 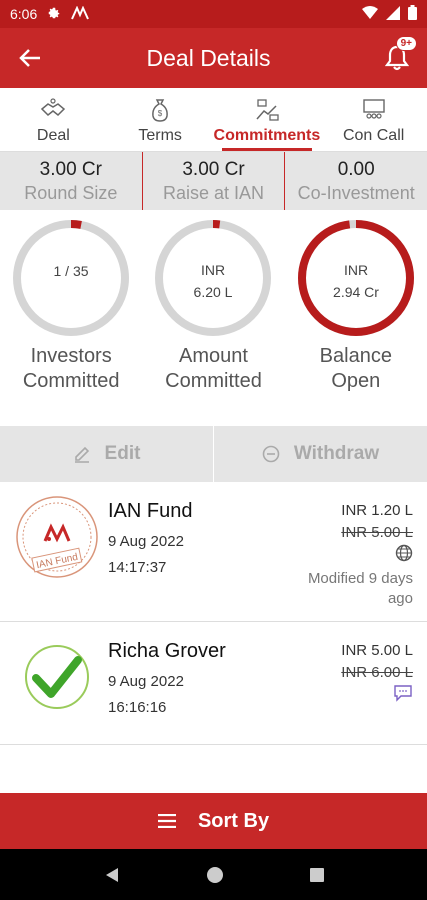 What do you see at coordinates (355, 356) in the screenshot?
I see `ring-label-line1: Balance` at bounding box center [355, 356].